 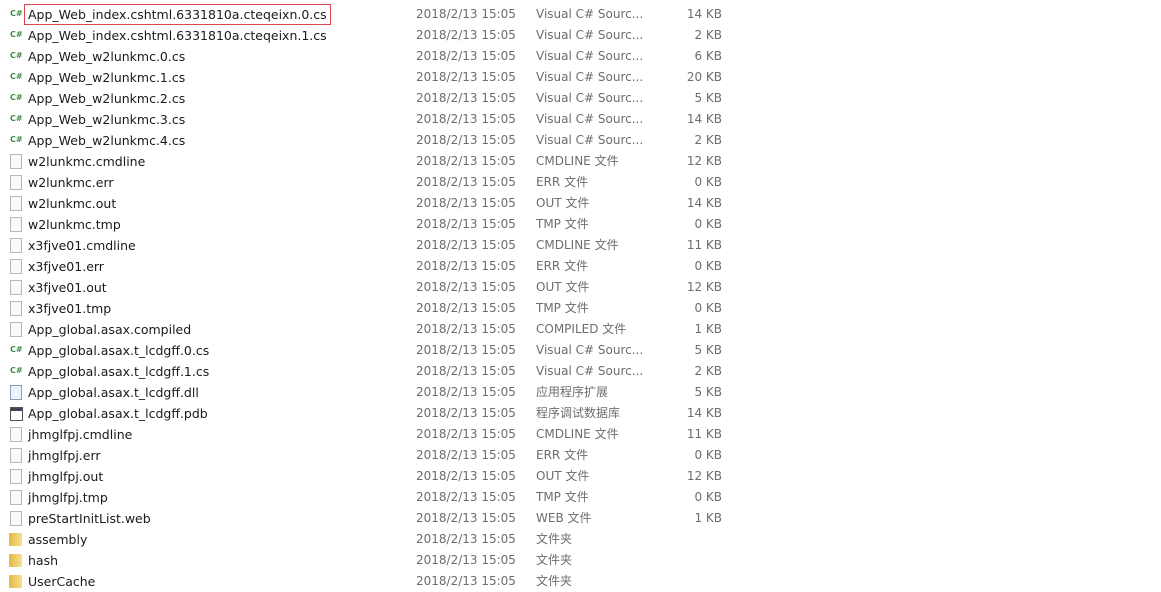 I want to click on file-type: OUT 文件, so click(x=563, y=203).